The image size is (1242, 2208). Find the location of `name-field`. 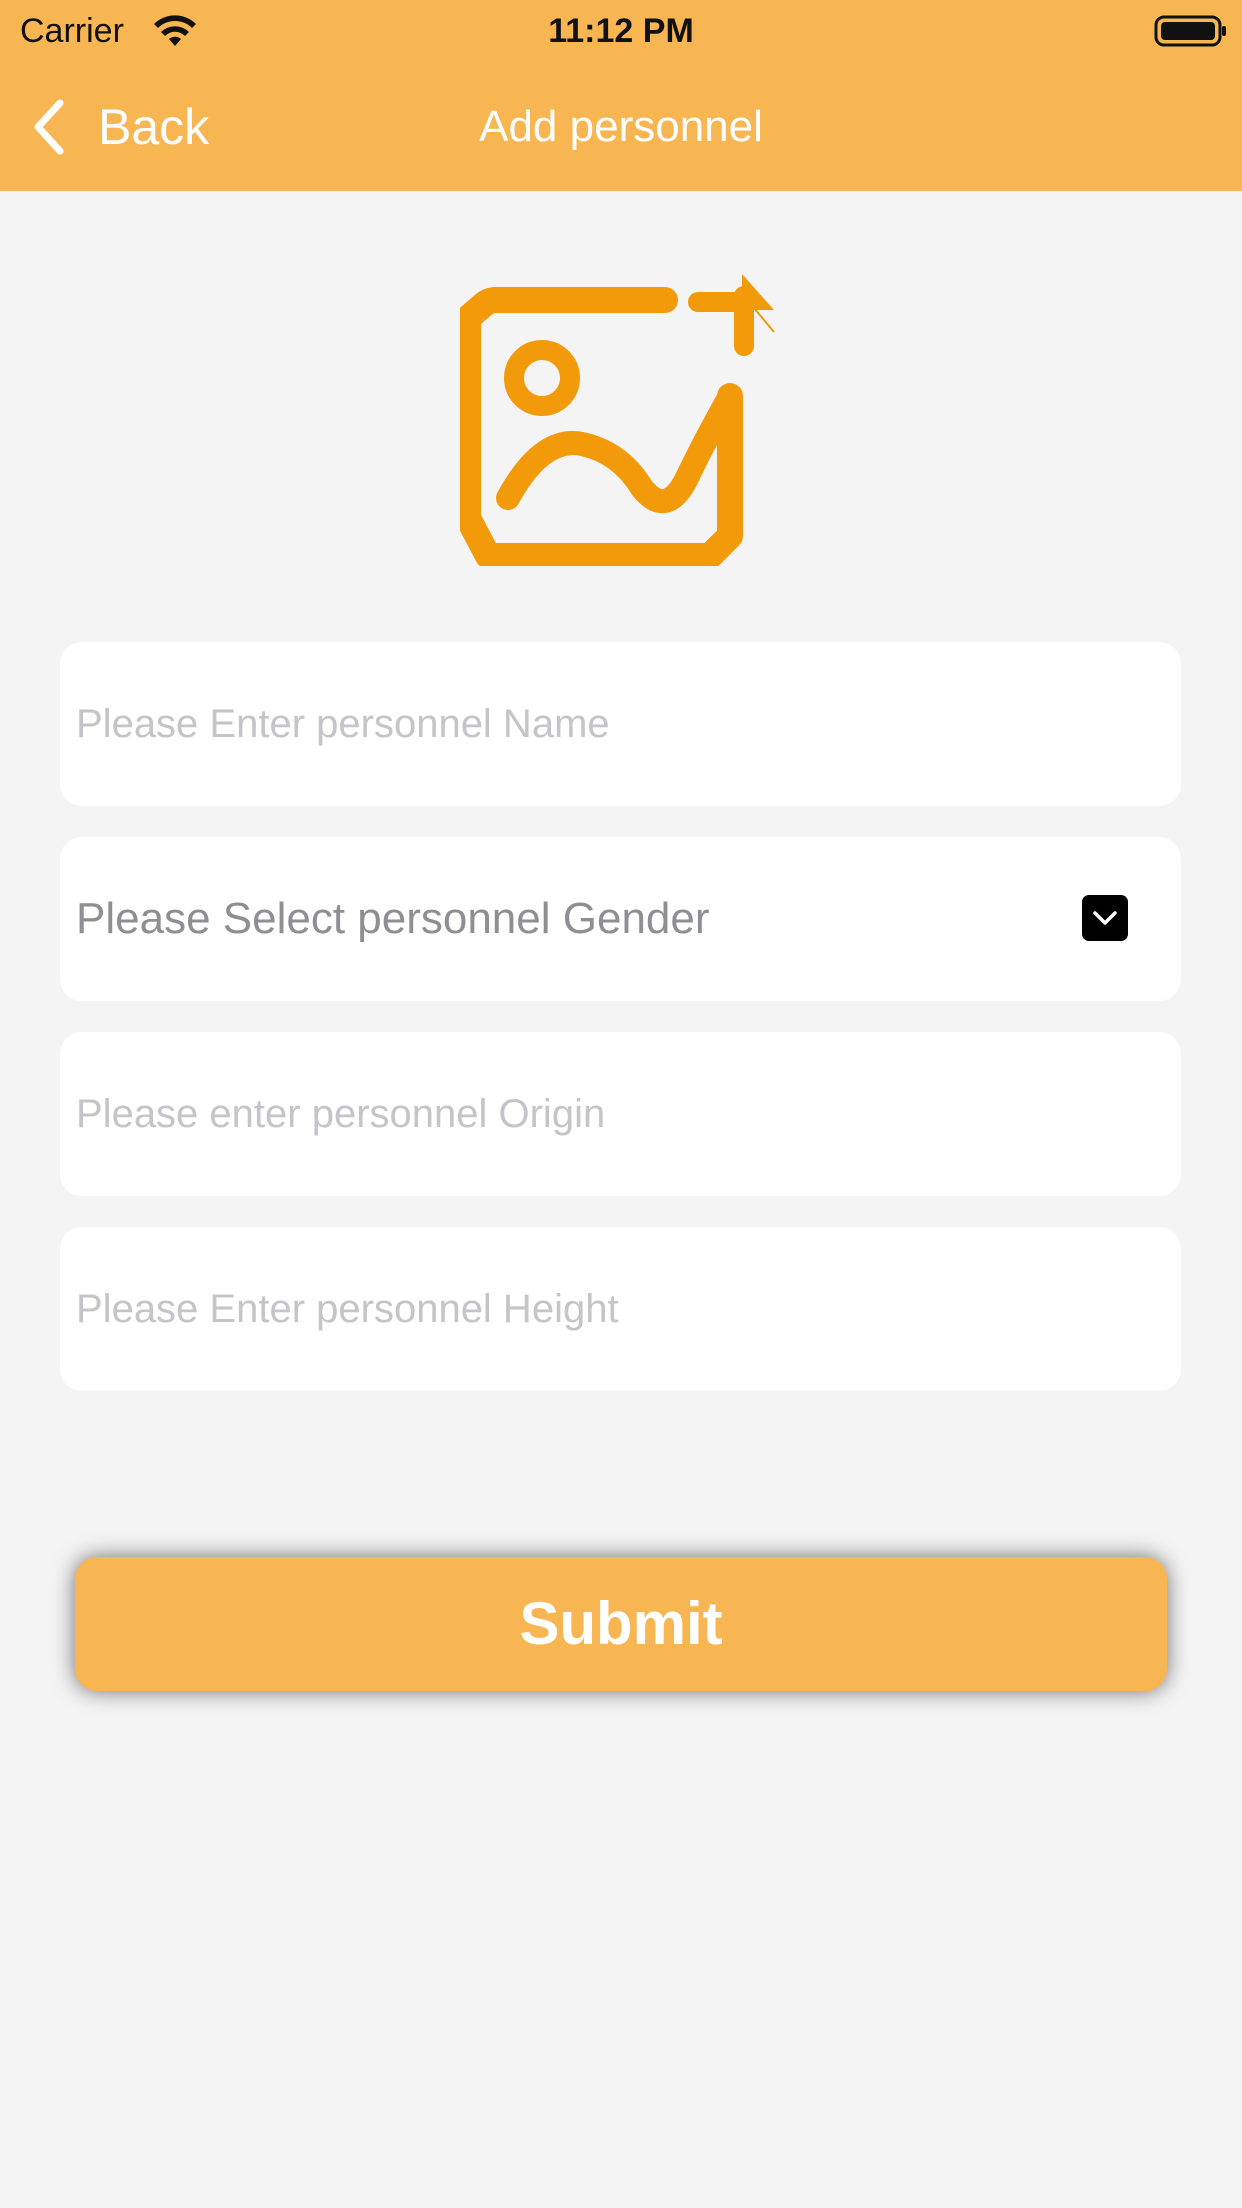

name-field is located at coordinates (620, 724).